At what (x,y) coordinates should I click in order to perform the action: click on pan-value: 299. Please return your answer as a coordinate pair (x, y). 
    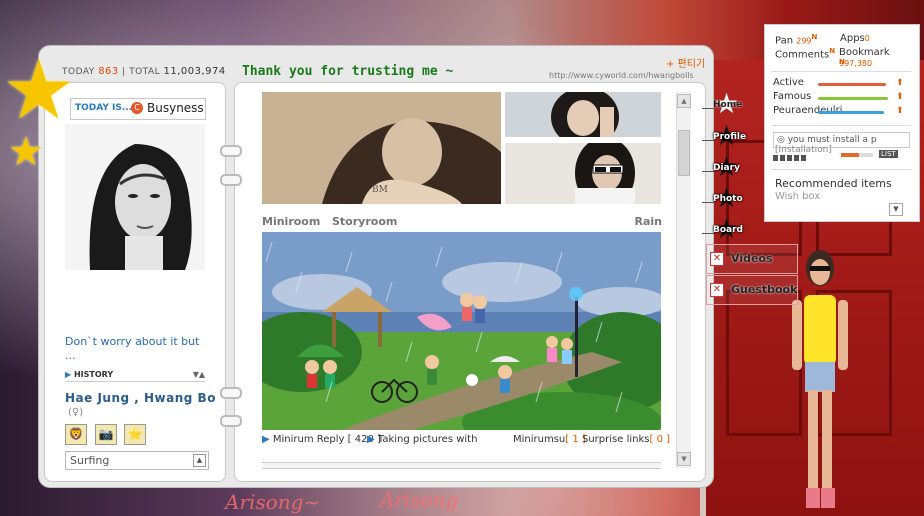
    Looking at the image, I should click on (804, 41).